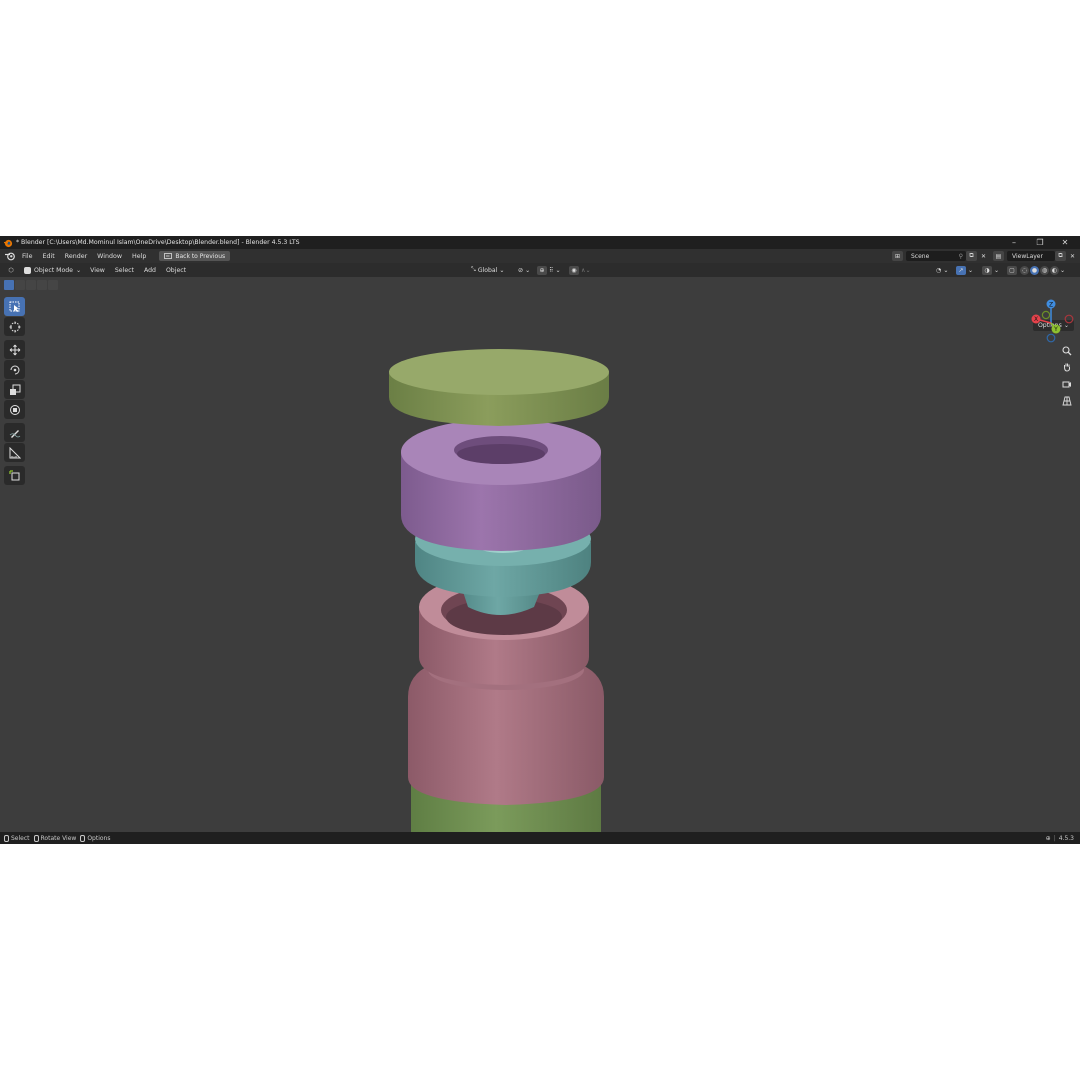 The image size is (1080, 1080). Describe the element at coordinates (1014, 242) in the screenshot. I see `minimize-button: –` at that location.